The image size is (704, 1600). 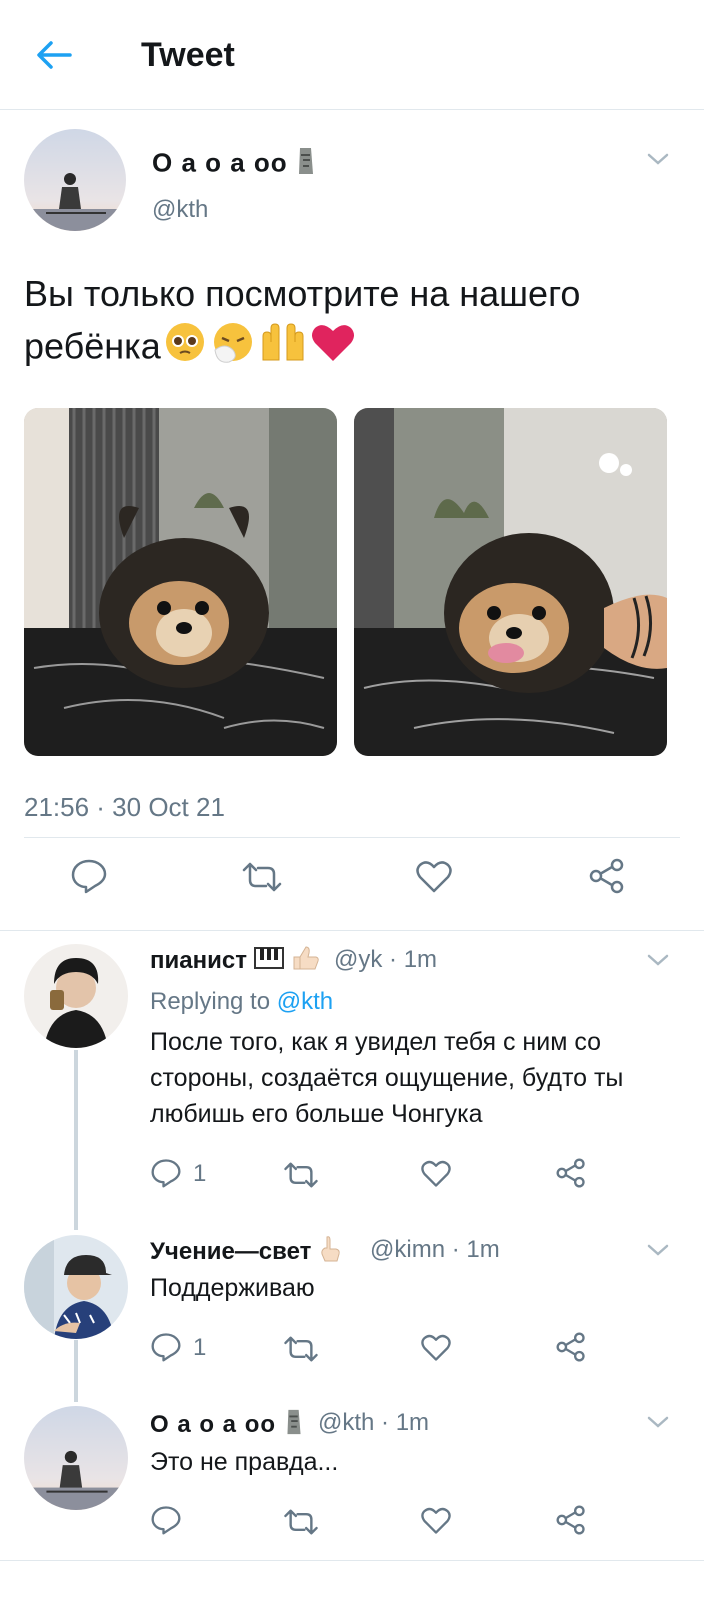 What do you see at coordinates (305, 1001) in the screenshot?
I see `replying-to-handle-link: @kth` at bounding box center [305, 1001].